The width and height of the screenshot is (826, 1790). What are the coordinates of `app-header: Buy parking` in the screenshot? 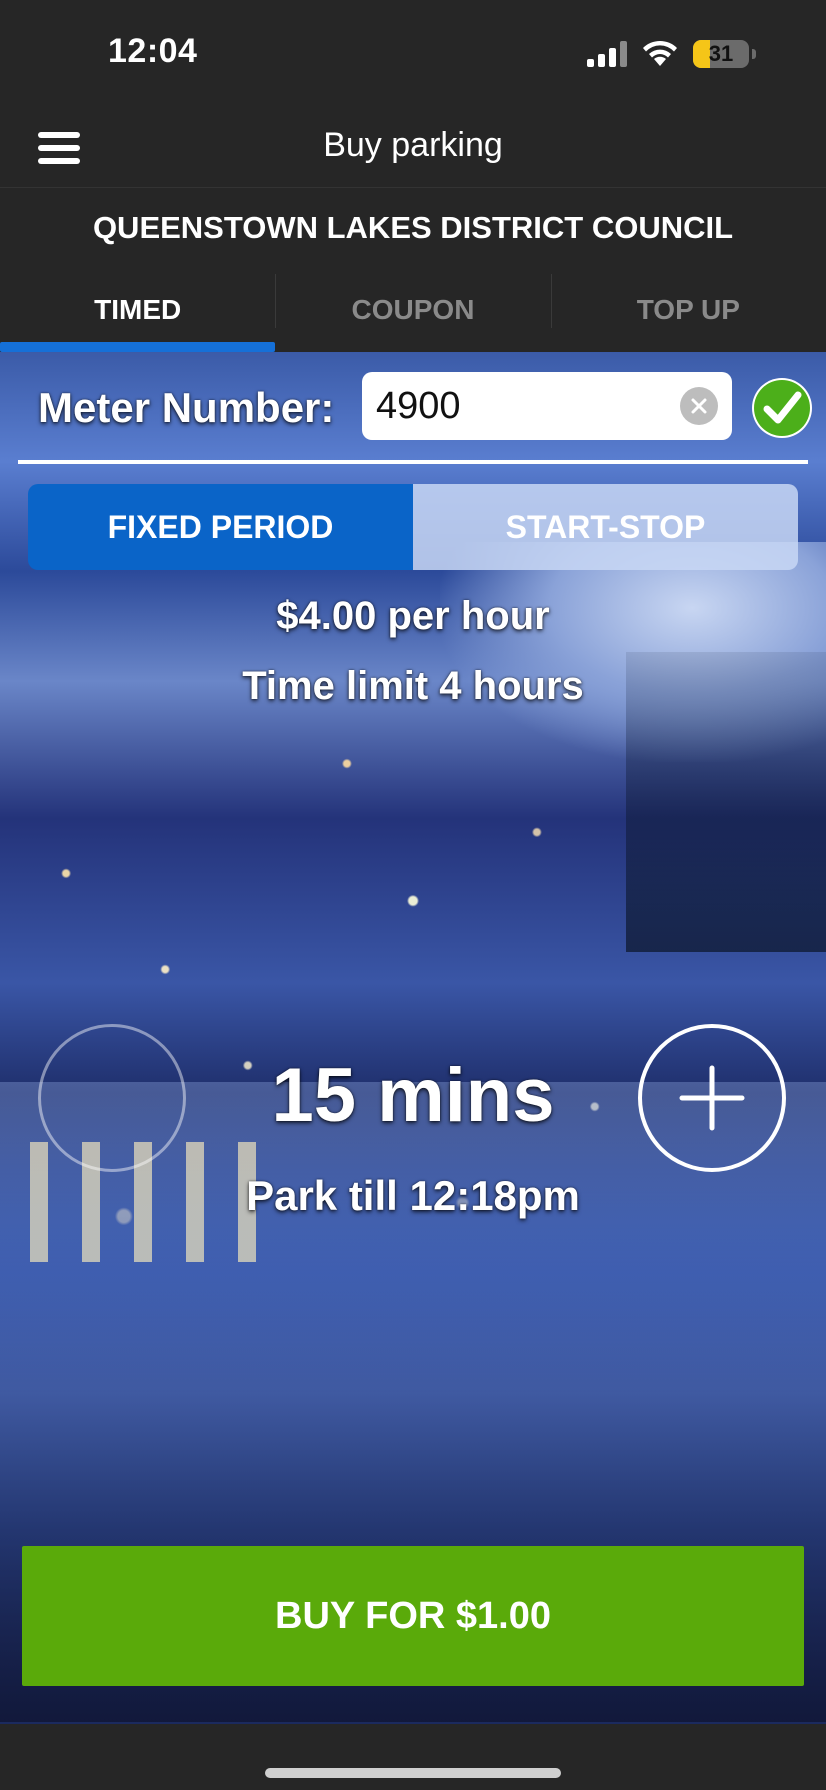 It's located at (413, 149).